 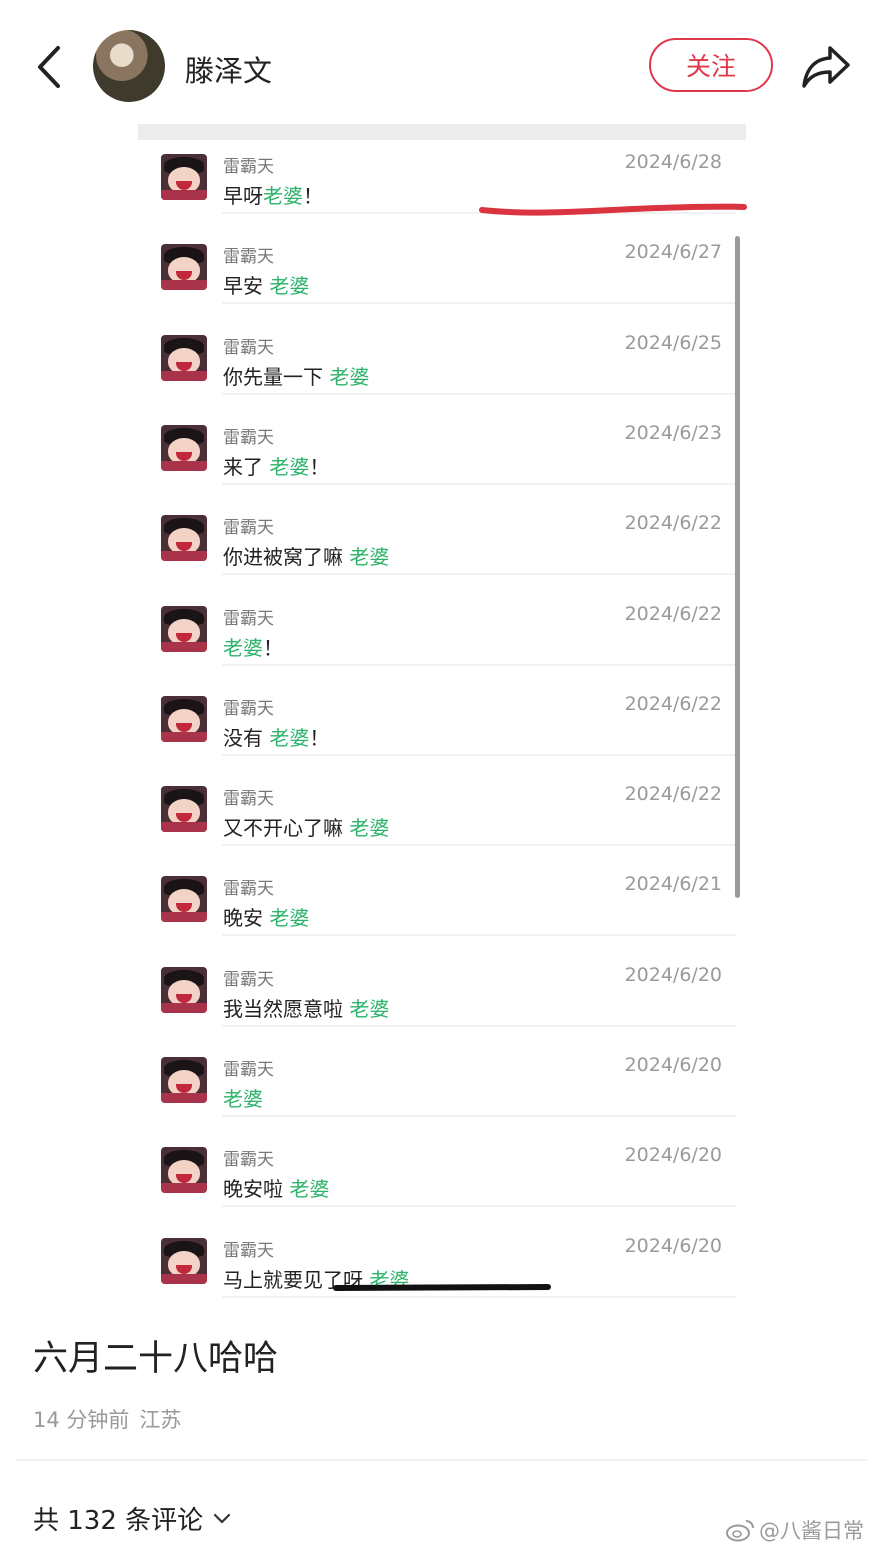 I want to click on post-header: 滕泽文 关注, so click(x=442, y=65).